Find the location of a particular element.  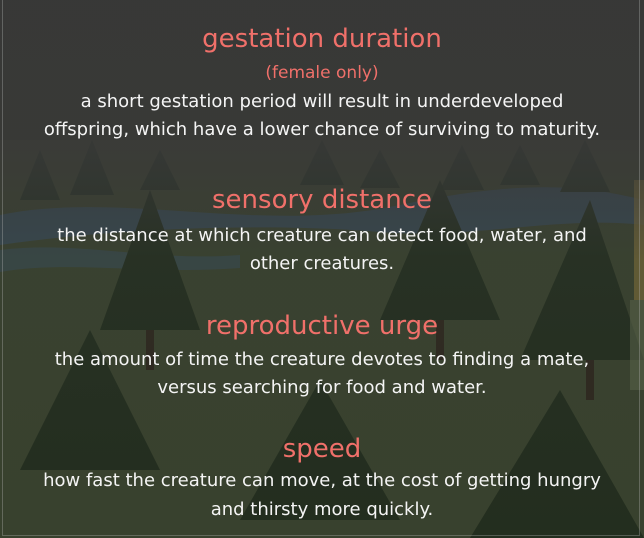

gestation-duration-heading: gestation duration is located at coordinates (322, 39).